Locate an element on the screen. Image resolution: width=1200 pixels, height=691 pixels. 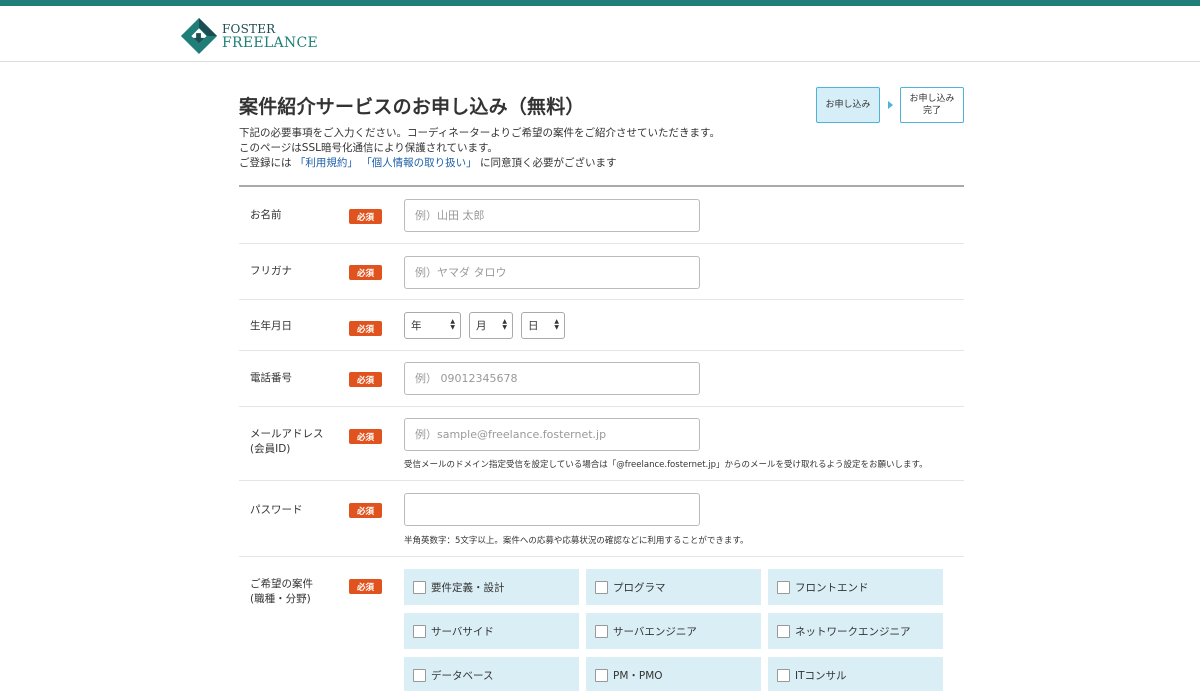
step-arrow-icon is located at coordinates (890, 105).